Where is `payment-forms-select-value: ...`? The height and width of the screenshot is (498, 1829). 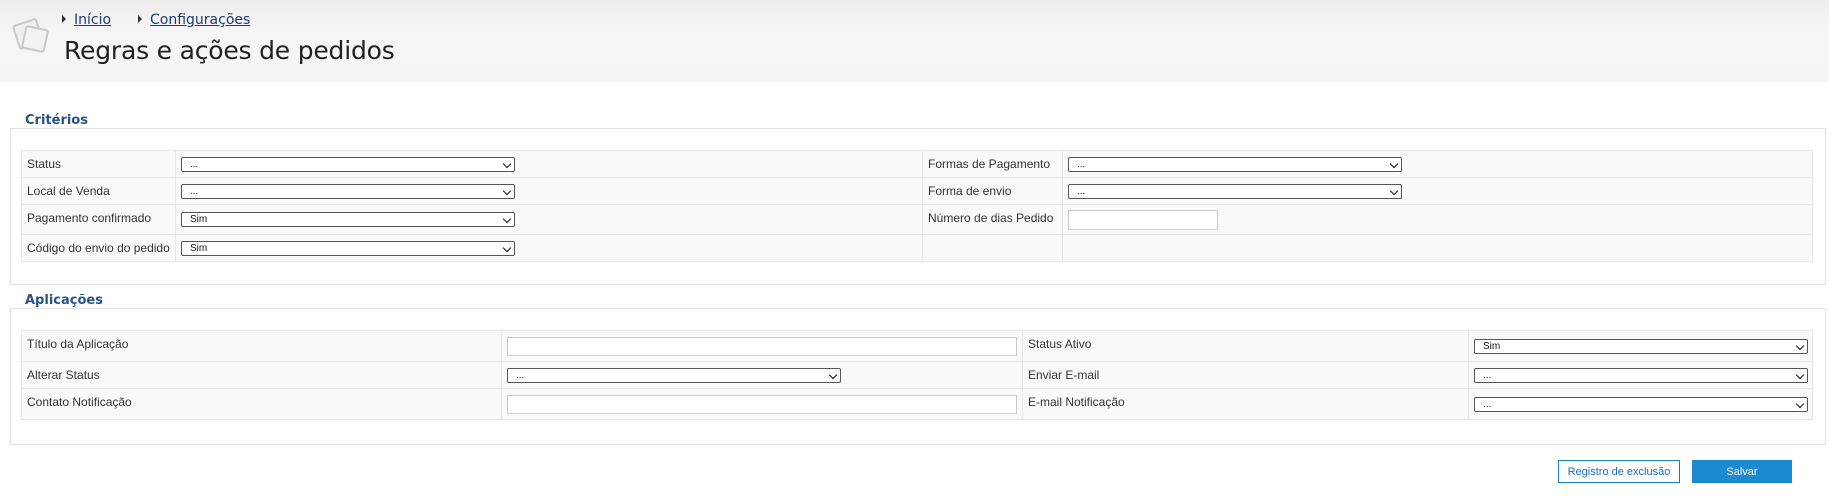 payment-forms-select-value: ... is located at coordinates (1081, 164).